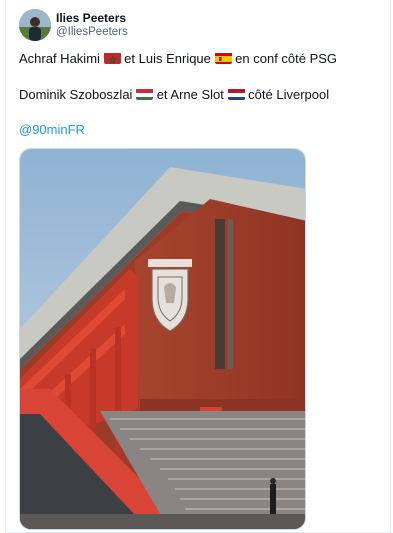 This screenshot has width=393, height=533. What do you see at coordinates (190, 94) in the screenshot?
I see `tweet-text-segment: et Arne Slot` at bounding box center [190, 94].